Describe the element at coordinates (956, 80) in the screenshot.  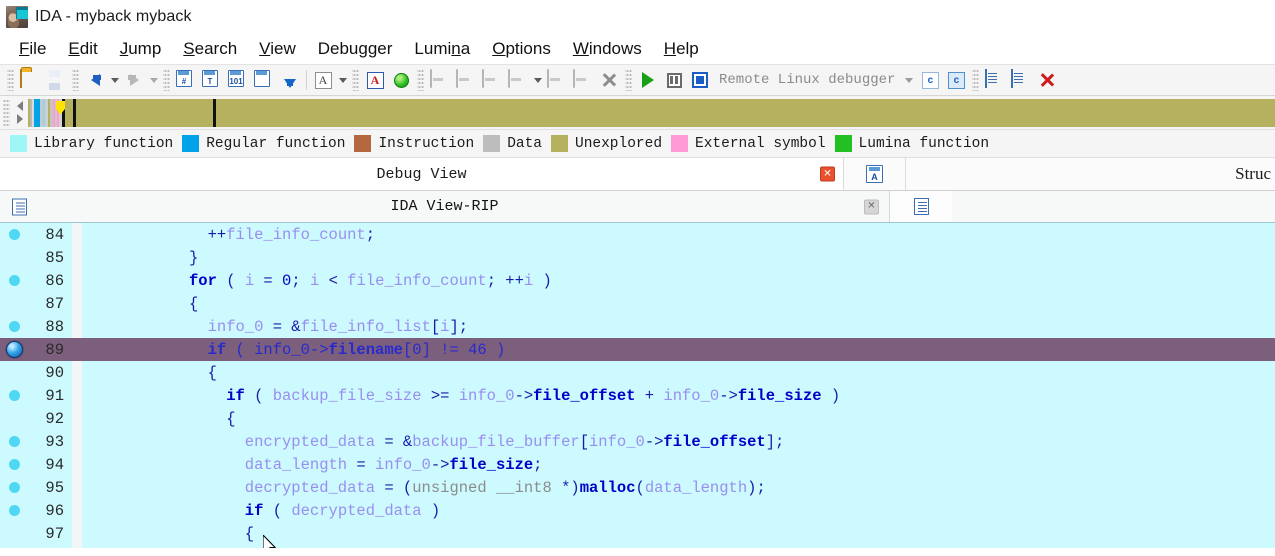
I see `step-over-button: c` at that location.